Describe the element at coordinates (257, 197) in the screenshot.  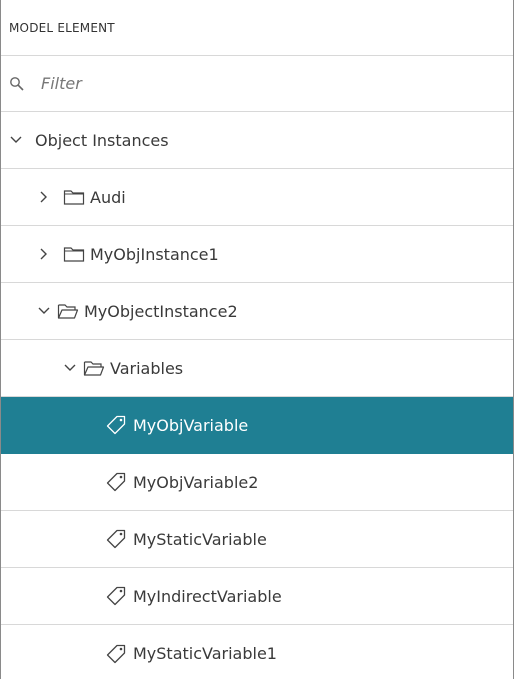
I see `tree-item-audi: Audi` at that location.